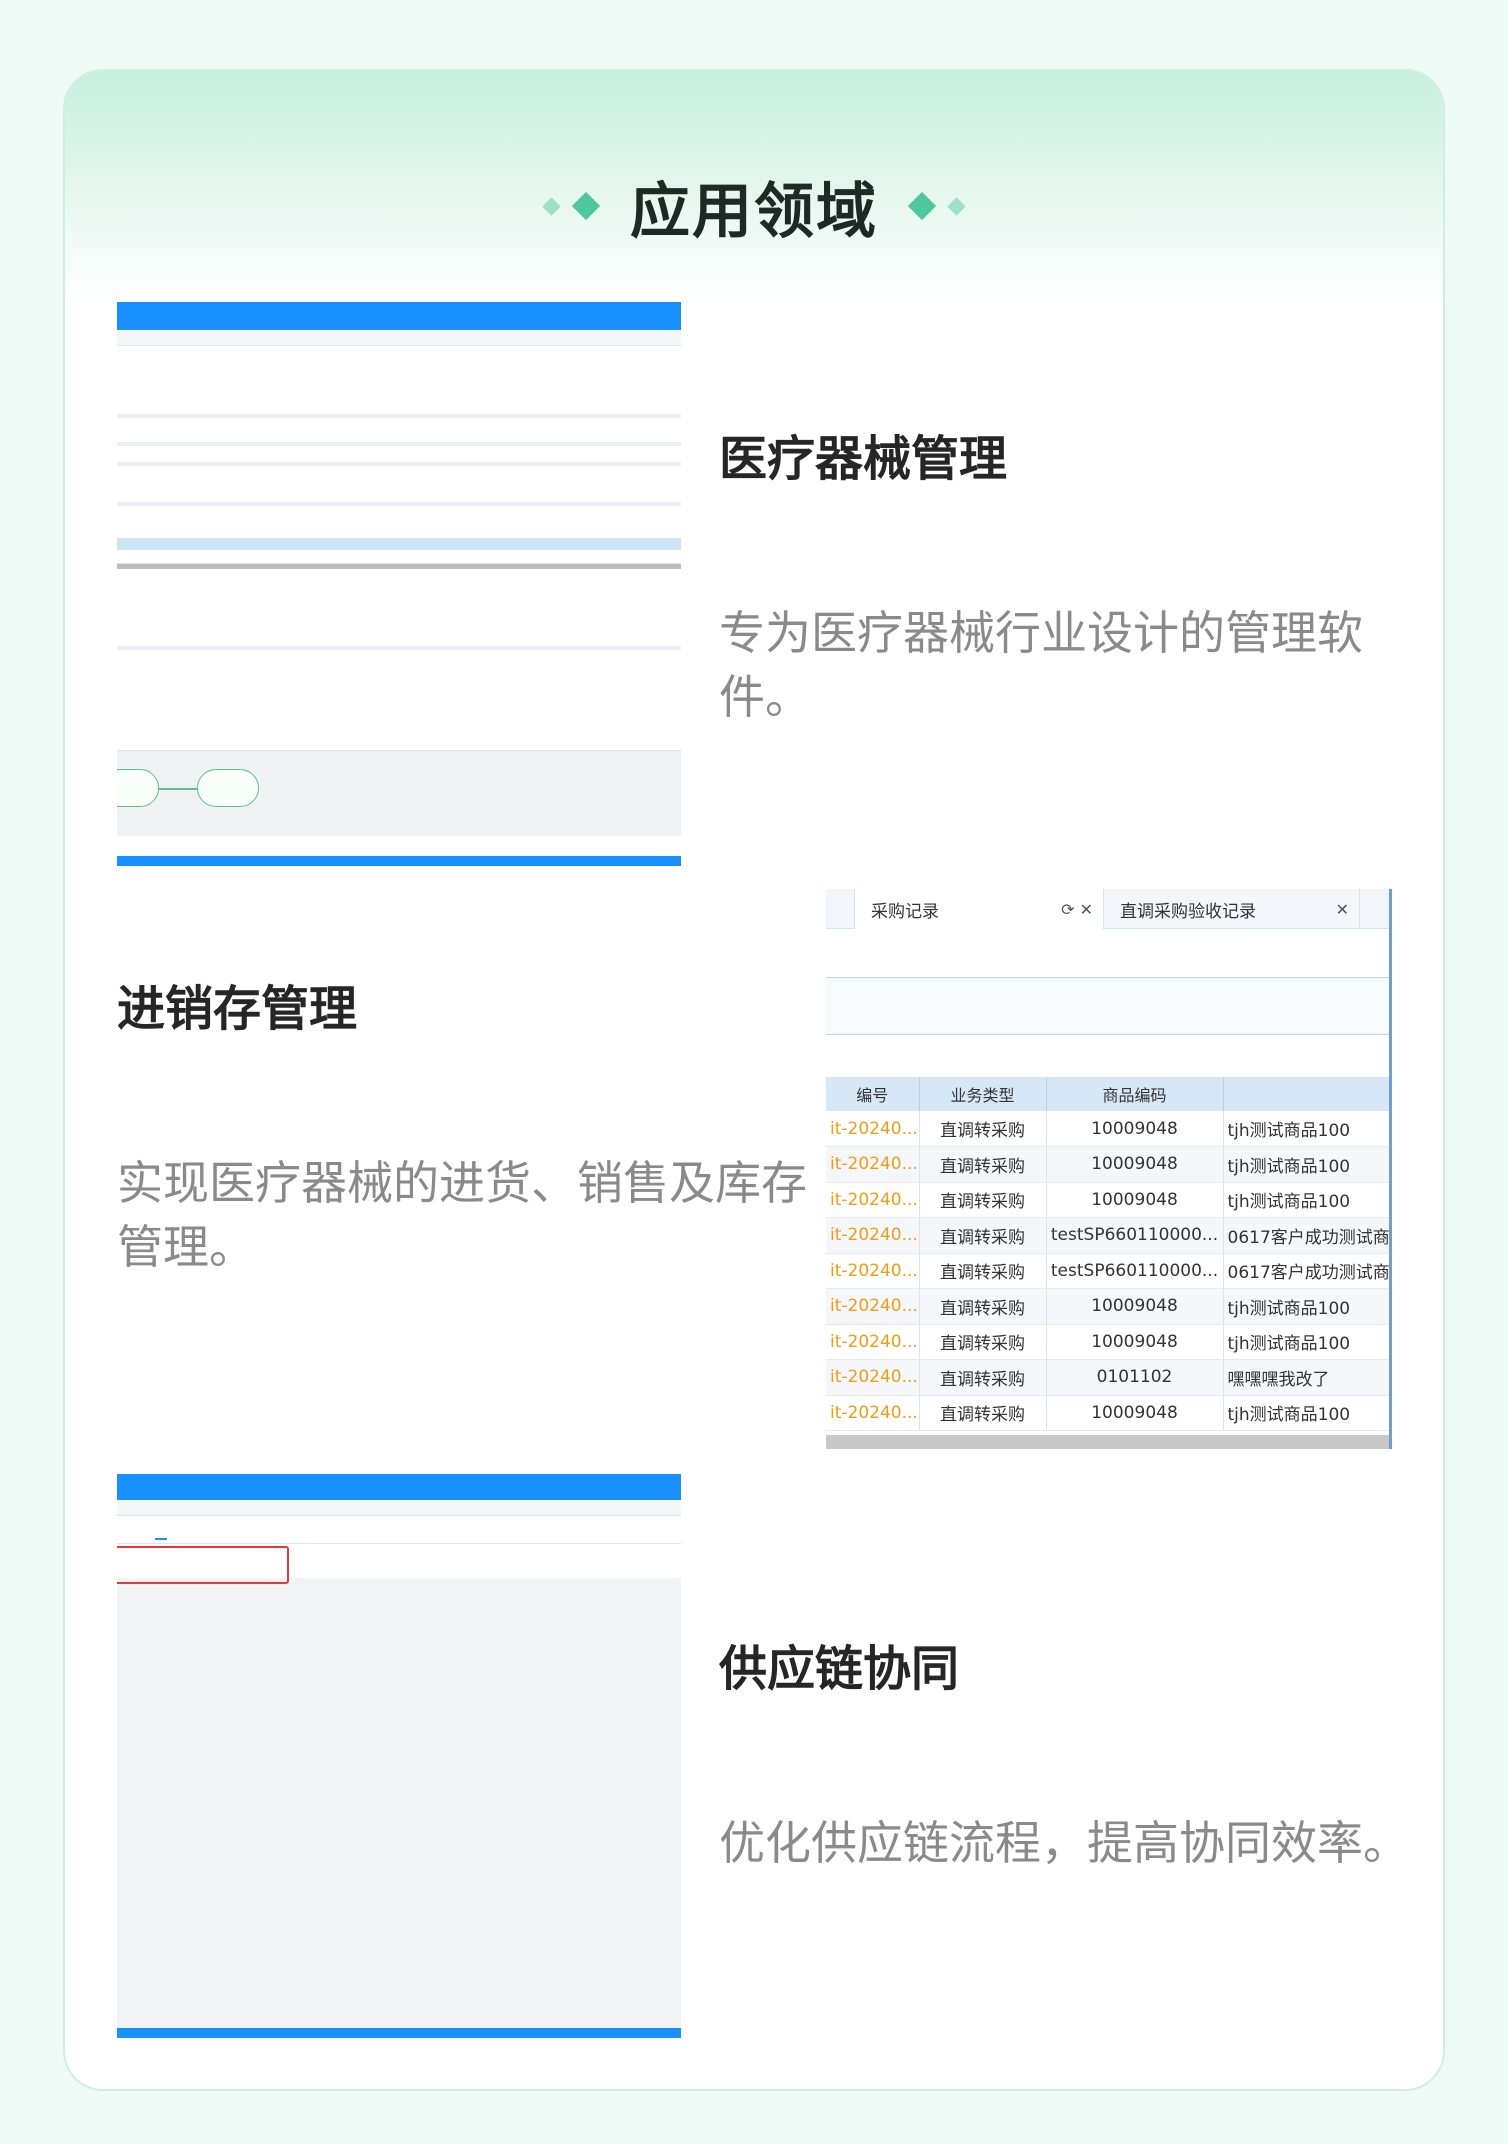 Image resolution: width=1508 pixels, height=2144 pixels. What do you see at coordinates (979, 909) in the screenshot?
I see `tab-purchase-record: 采购记录 ⟳ ✕` at bounding box center [979, 909].